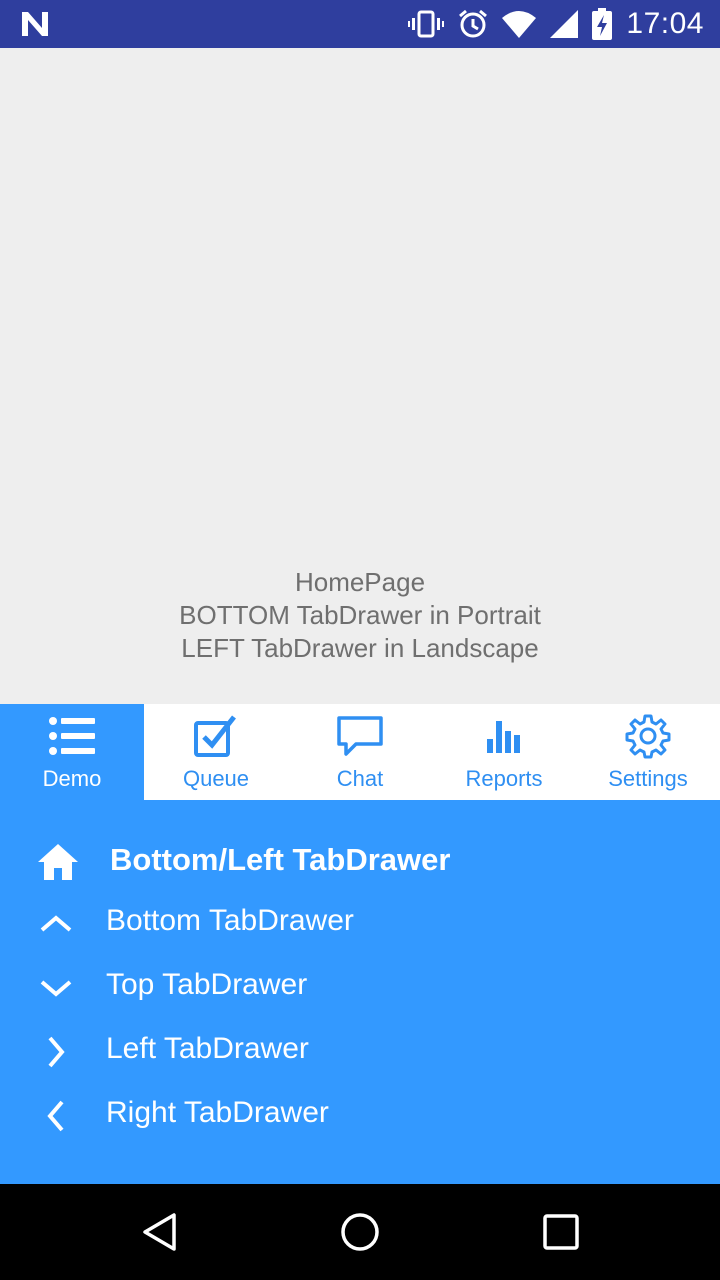 This screenshot has height=1280, width=720. What do you see at coordinates (602, 24) in the screenshot?
I see `battery-charging-icon` at bounding box center [602, 24].